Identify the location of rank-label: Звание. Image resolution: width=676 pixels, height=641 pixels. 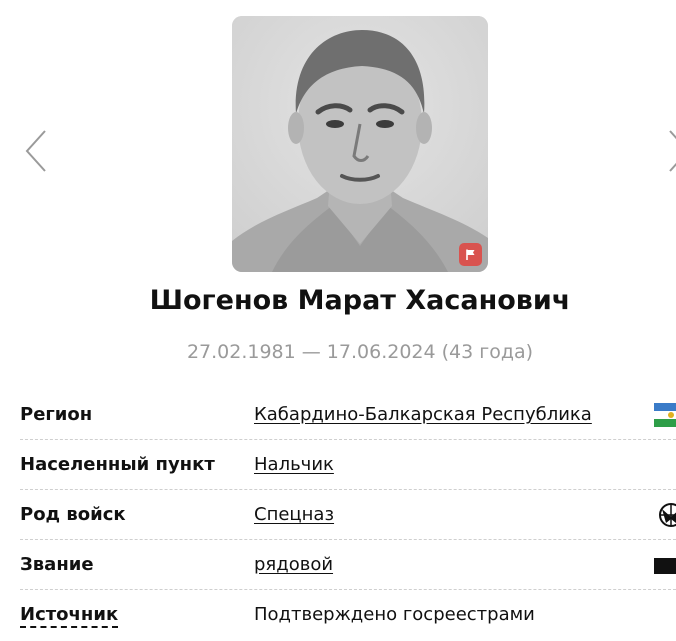
(57, 564).